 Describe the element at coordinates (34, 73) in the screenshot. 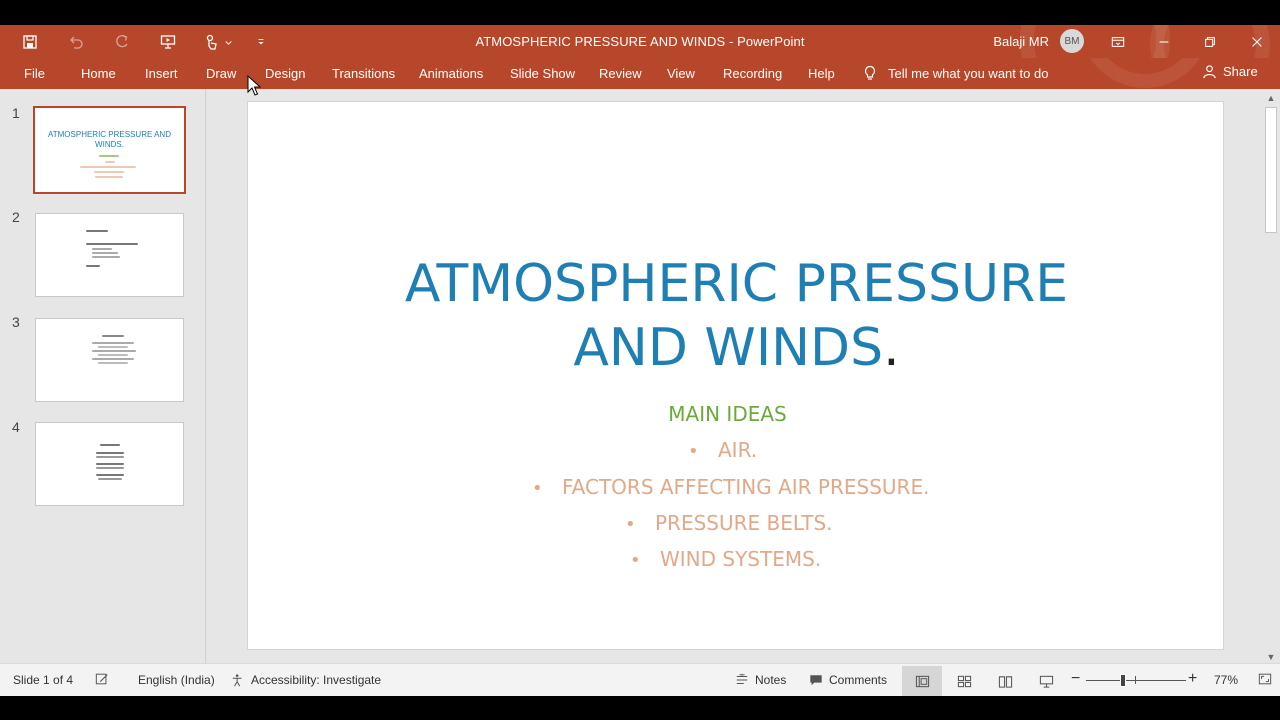

I see `tab-file: File` at that location.